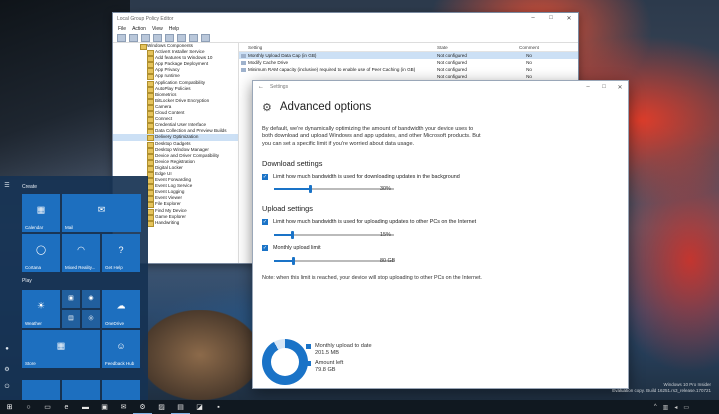 Image resolution: width=719 pixels, height=414 pixels. I want to click on tile-calendar: ▦ Calendar, so click(41, 213).